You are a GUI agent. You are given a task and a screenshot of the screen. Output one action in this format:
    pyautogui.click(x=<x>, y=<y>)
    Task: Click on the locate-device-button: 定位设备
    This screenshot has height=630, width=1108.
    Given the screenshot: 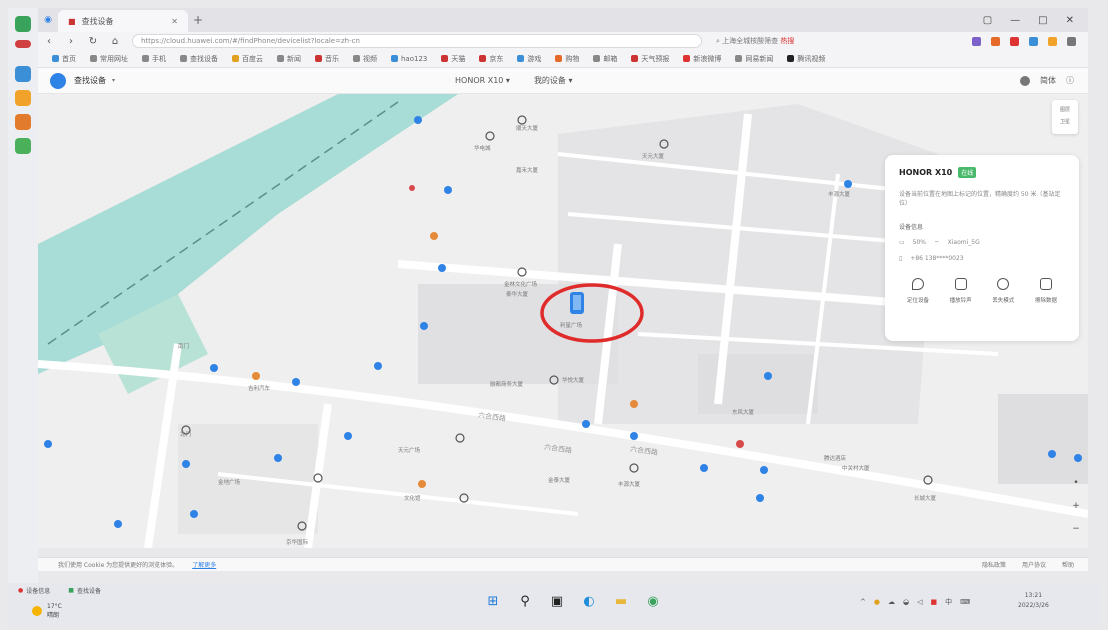 What is the action you would take?
    pyautogui.click(x=918, y=291)
    